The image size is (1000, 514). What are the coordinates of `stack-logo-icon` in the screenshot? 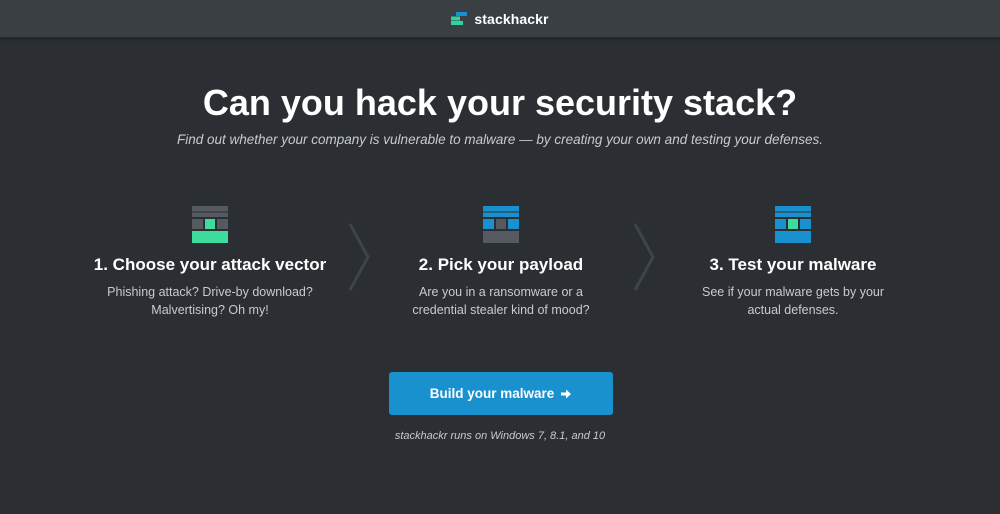 It's located at (459, 18).